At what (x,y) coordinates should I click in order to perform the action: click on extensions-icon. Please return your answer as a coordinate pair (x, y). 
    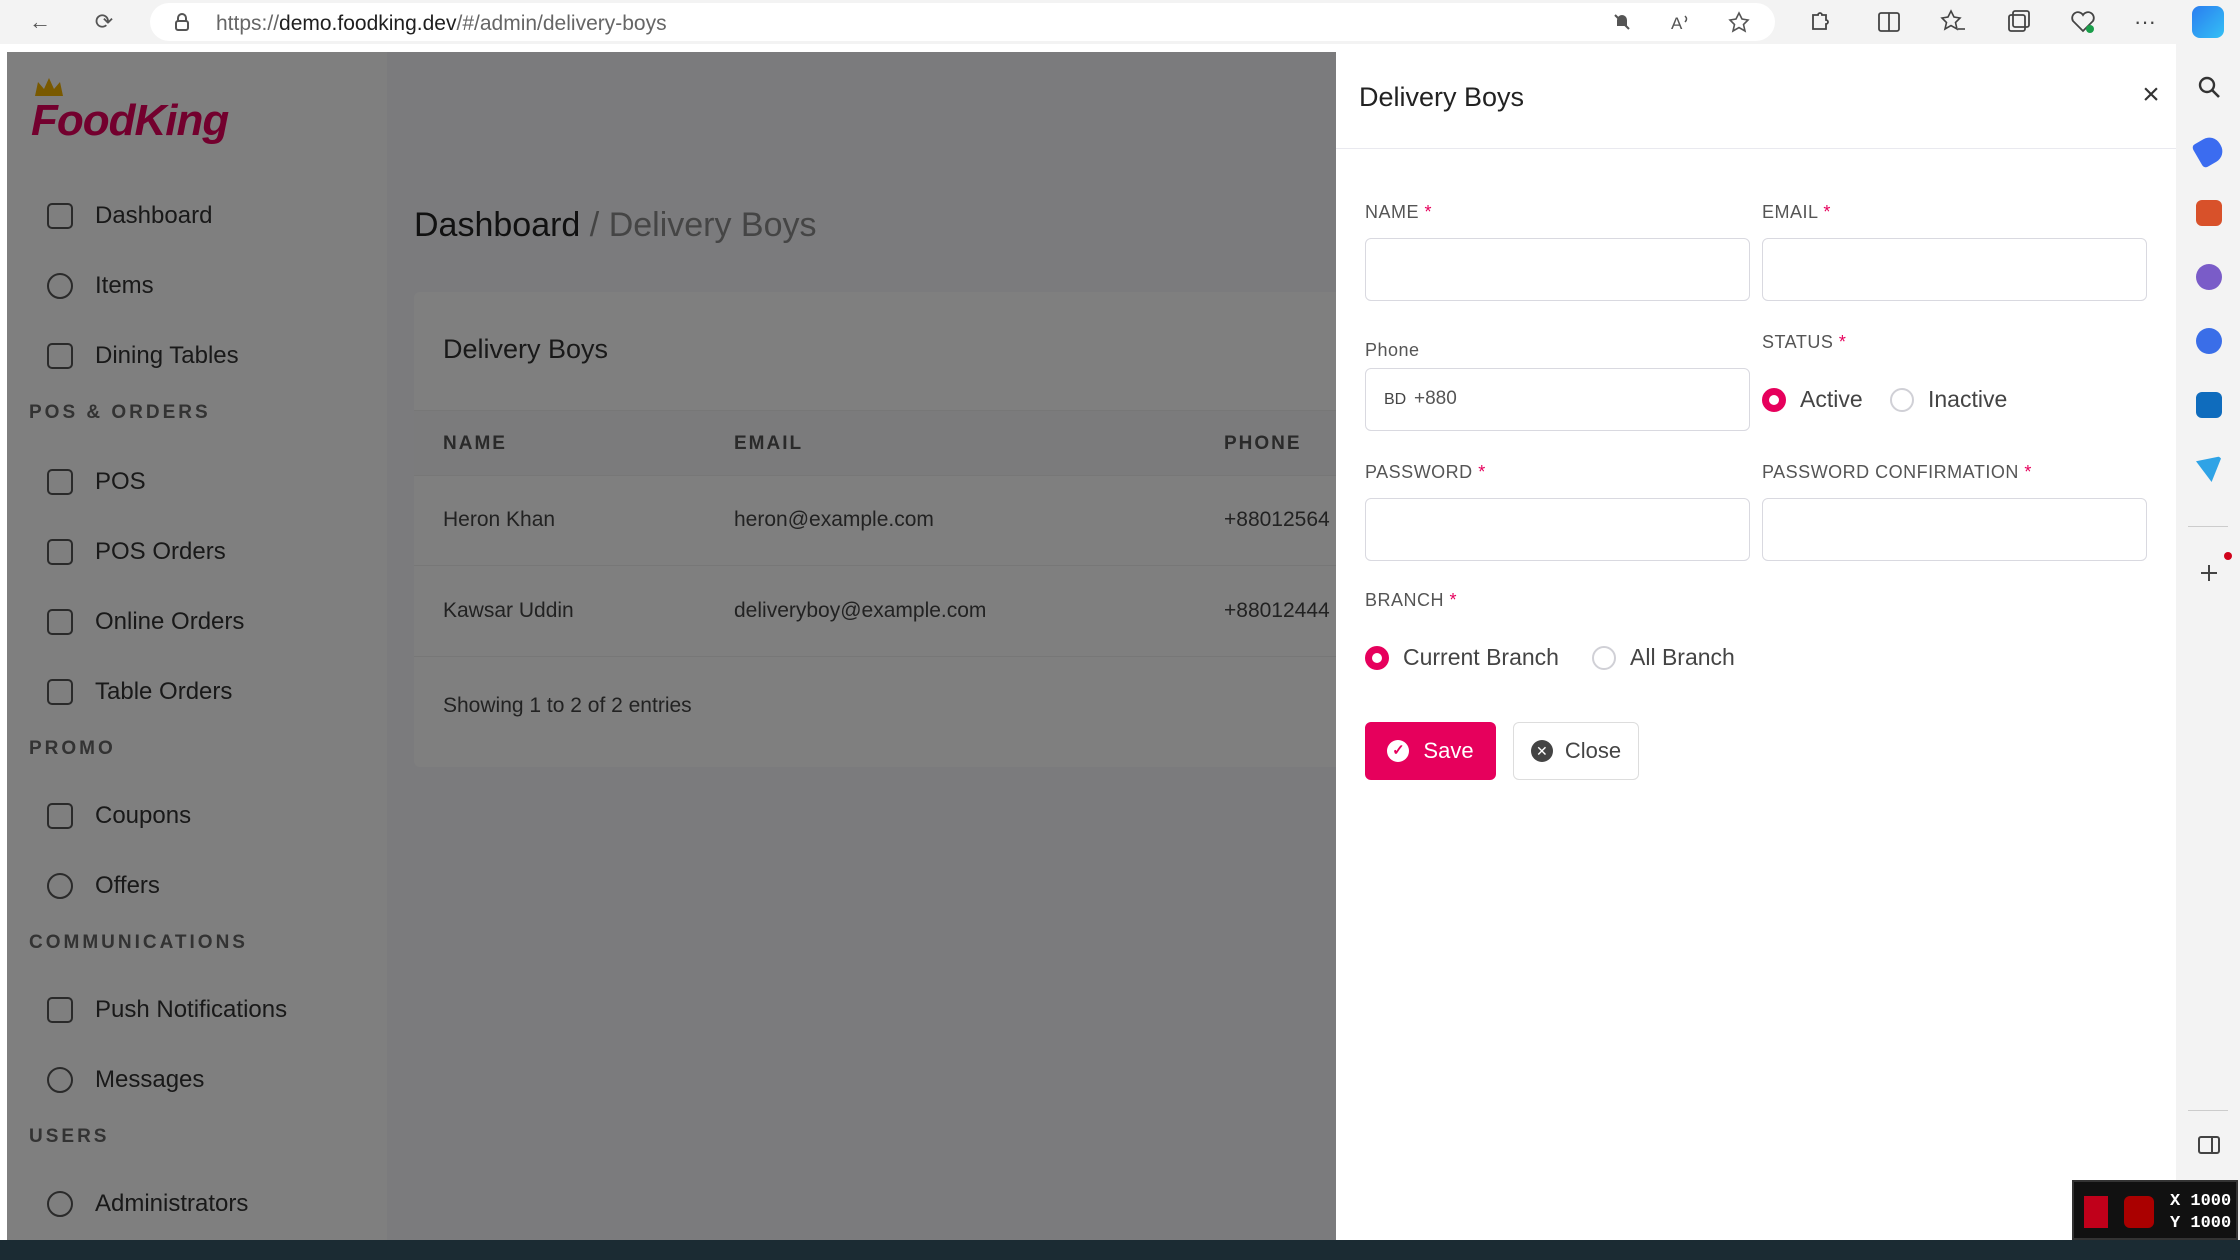
    Looking at the image, I should click on (1819, 22).